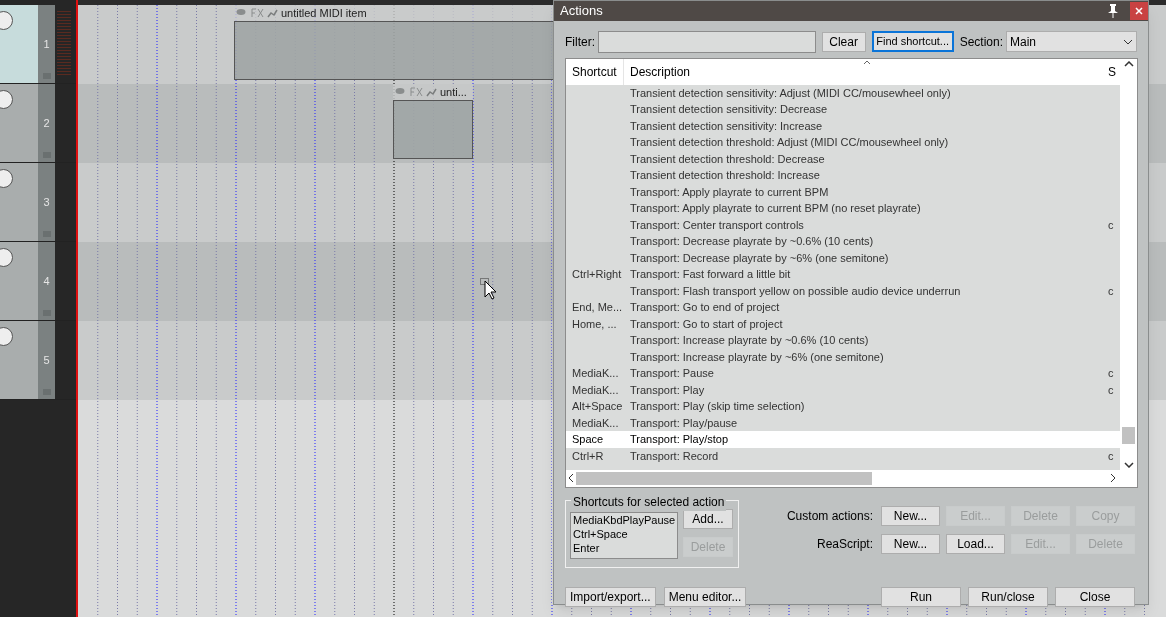  Describe the element at coordinates (581, 11) in the screenshot. I see `dialog-title: Actions` at that location.